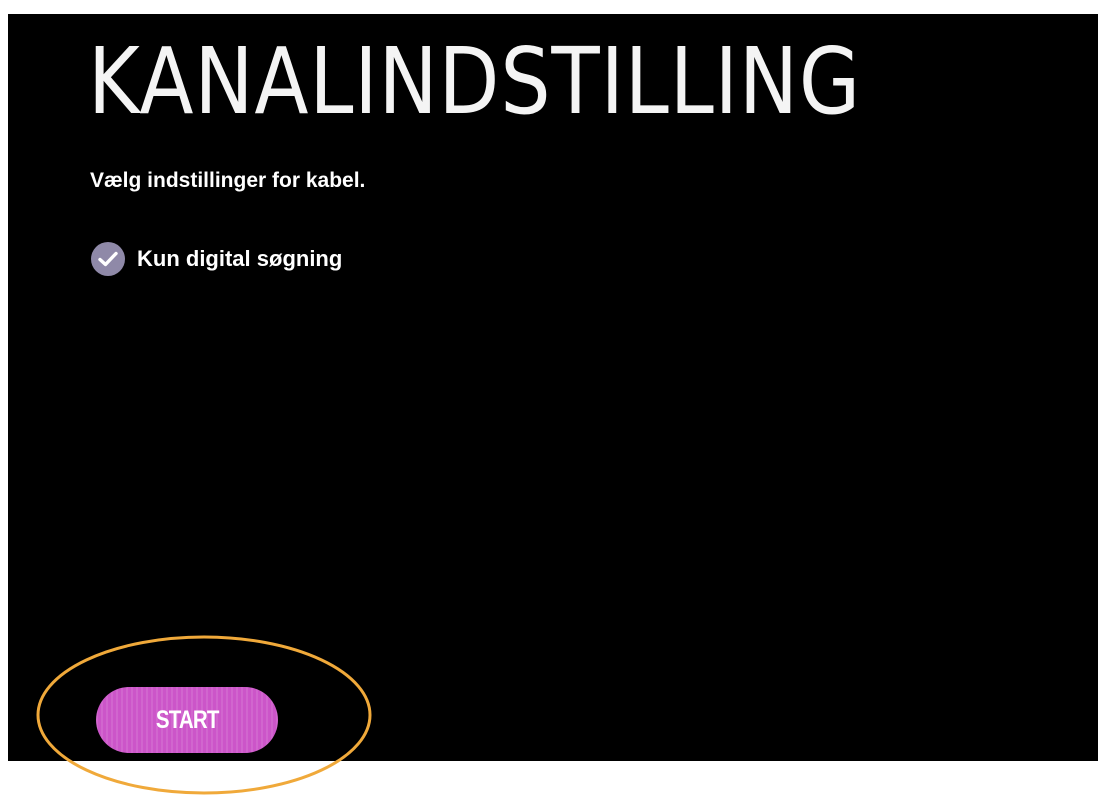 This screenshot has width=1098, height=801. I want to click on checkmark-icon, so click(108, 259).